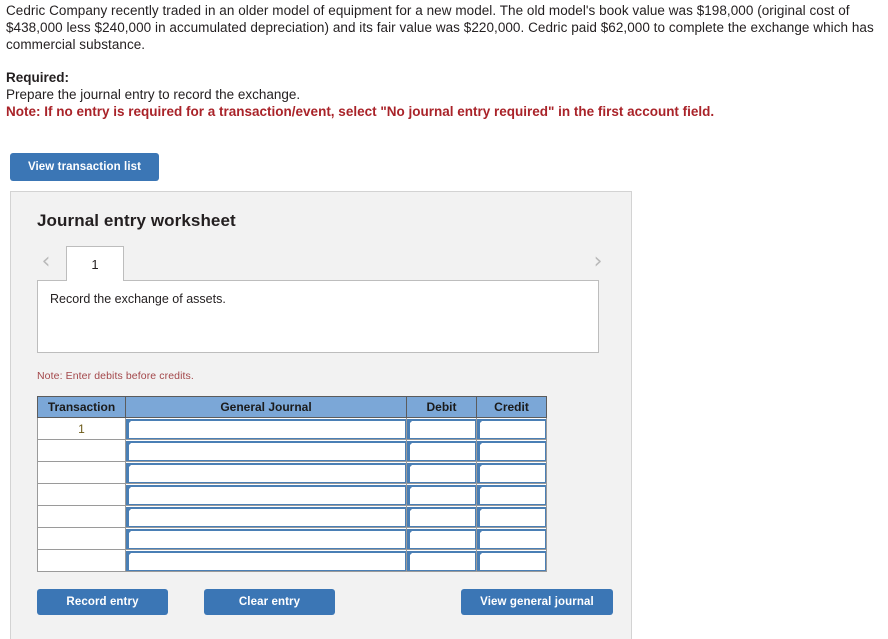  I want to click on view-general-journal-button: View general journal, so click(537, 602).